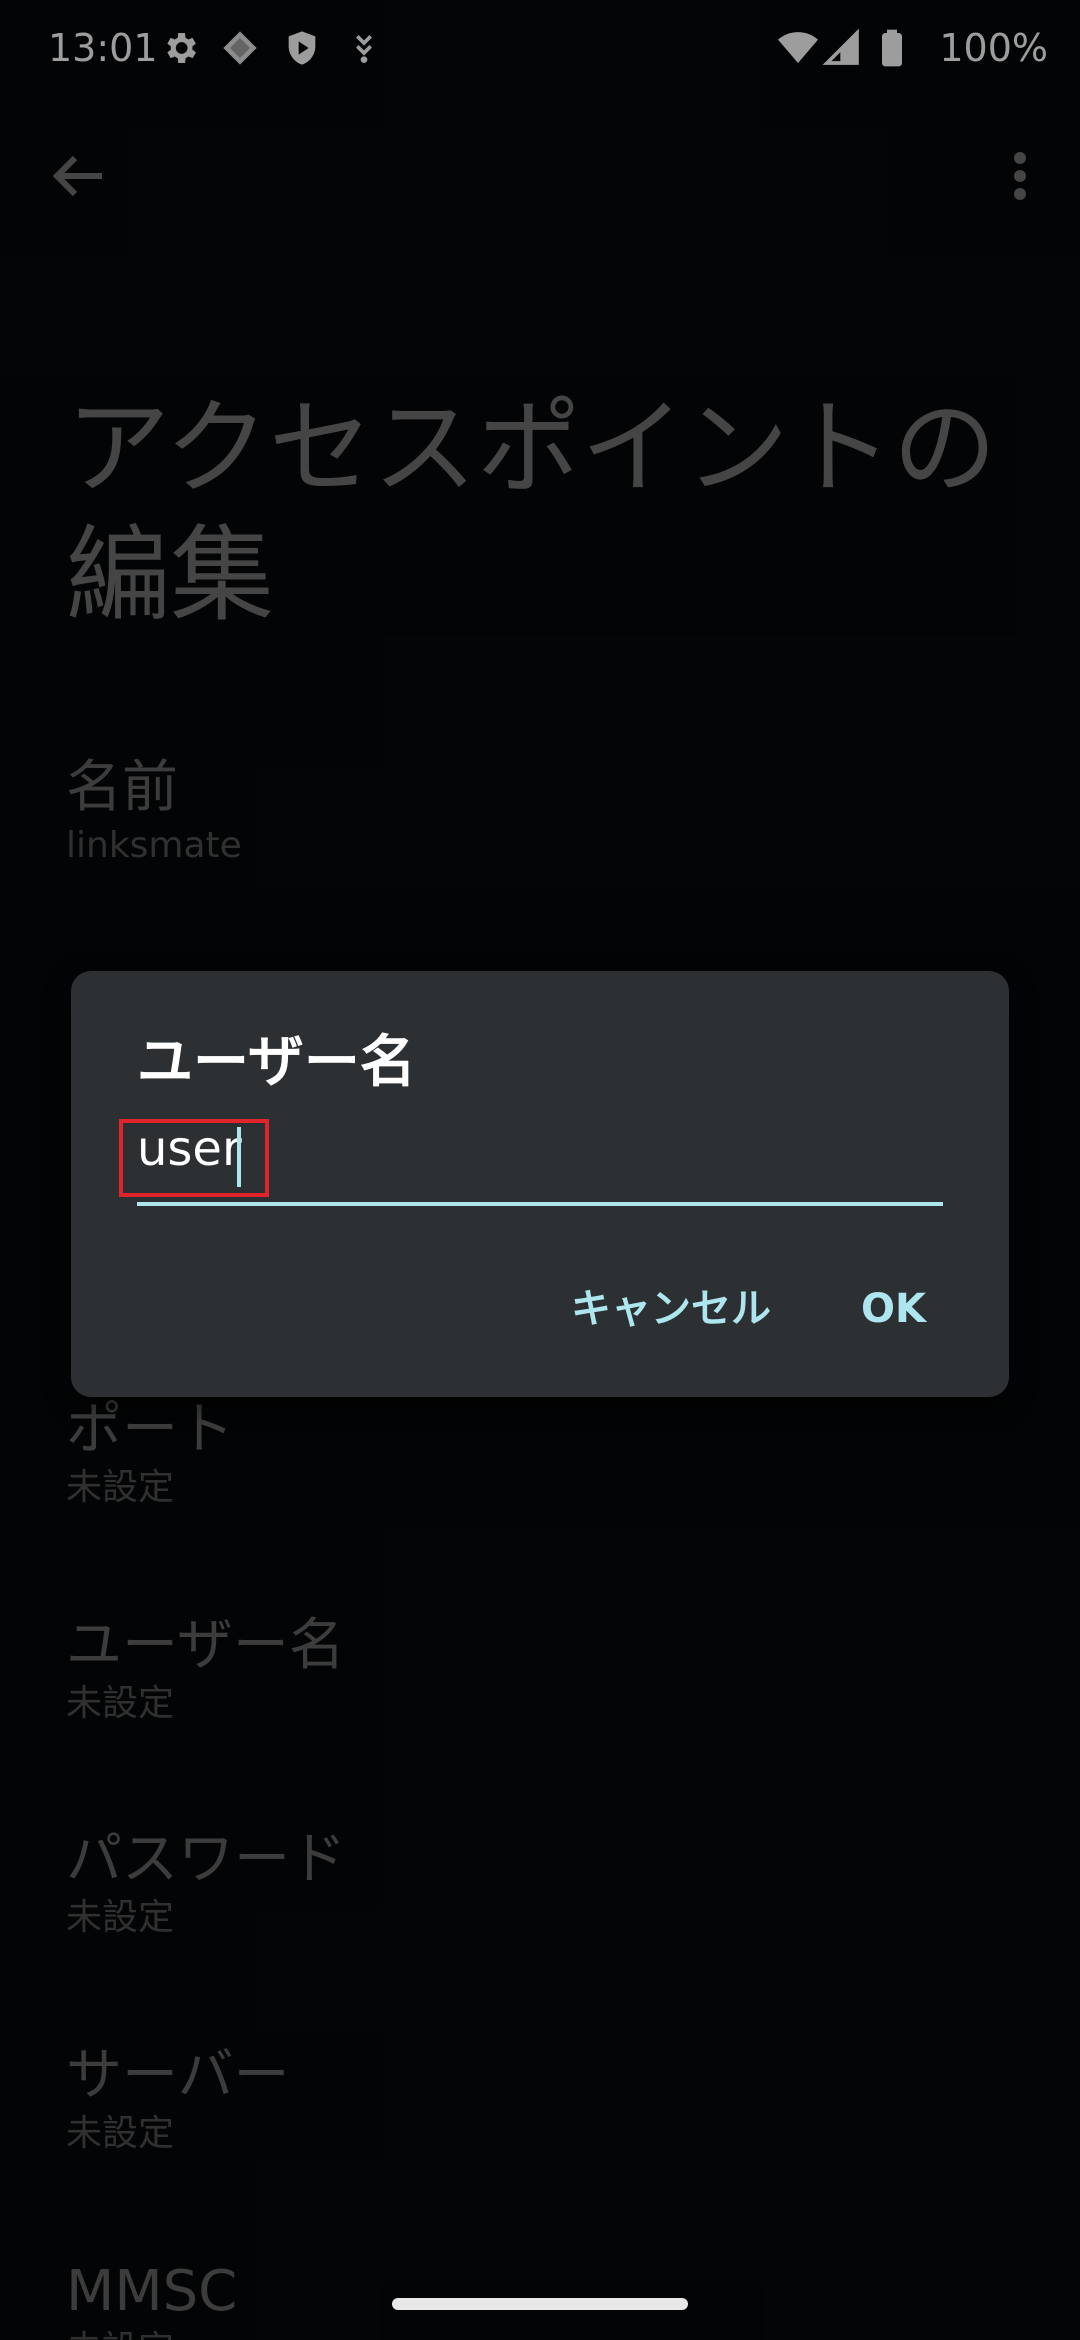  What do you see at coordinates (194, 1158) in the screenshot?
I see `input-highlight-box` at bounding box center [194, 1158].